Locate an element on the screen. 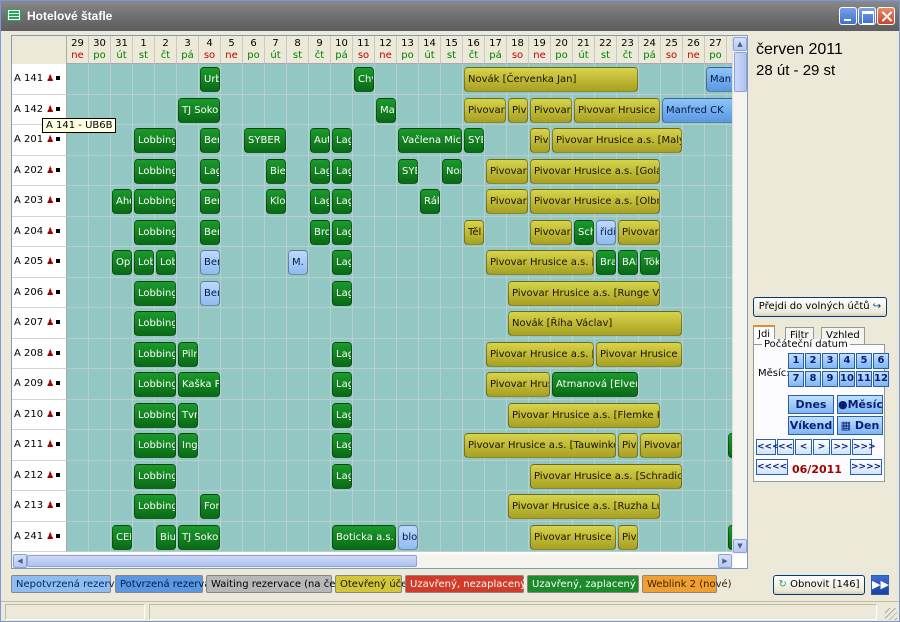  room-label-cell: A 203 ♟ is located at coordinates (39, 201).